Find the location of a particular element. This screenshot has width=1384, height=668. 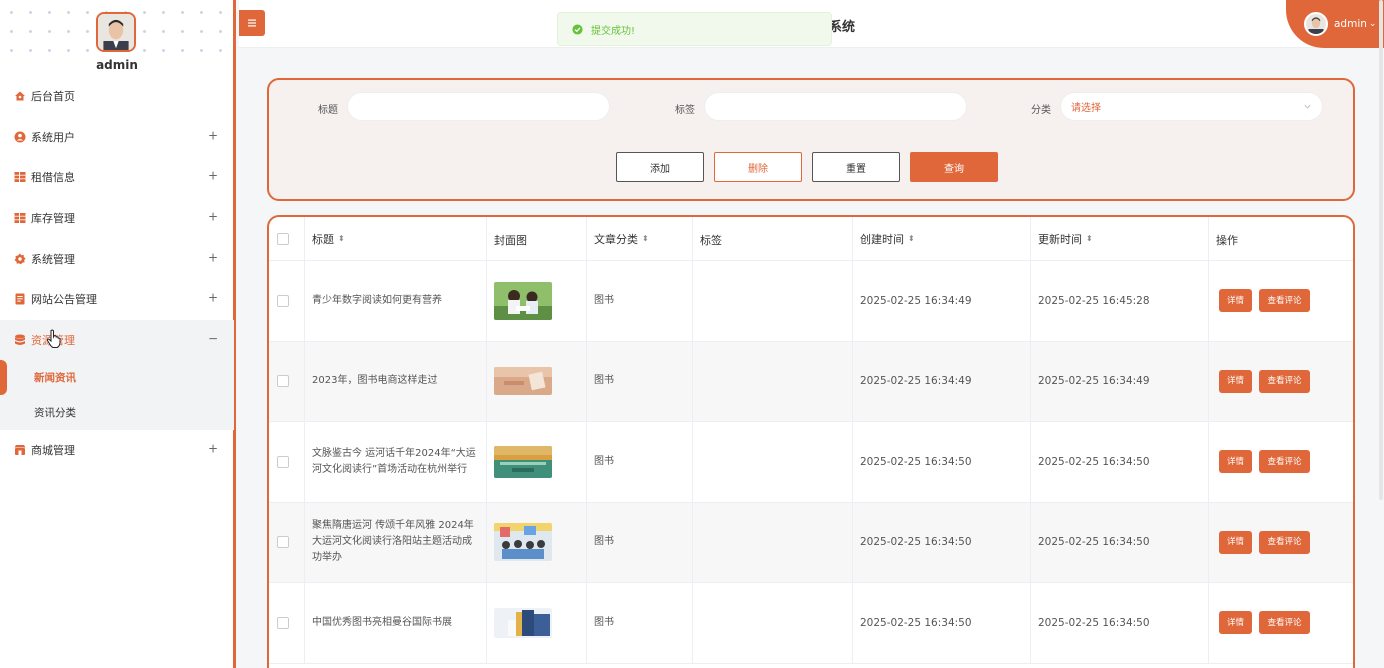

sidebar-item-dashboard: 后台首页 is located at coordinates (117, 96).